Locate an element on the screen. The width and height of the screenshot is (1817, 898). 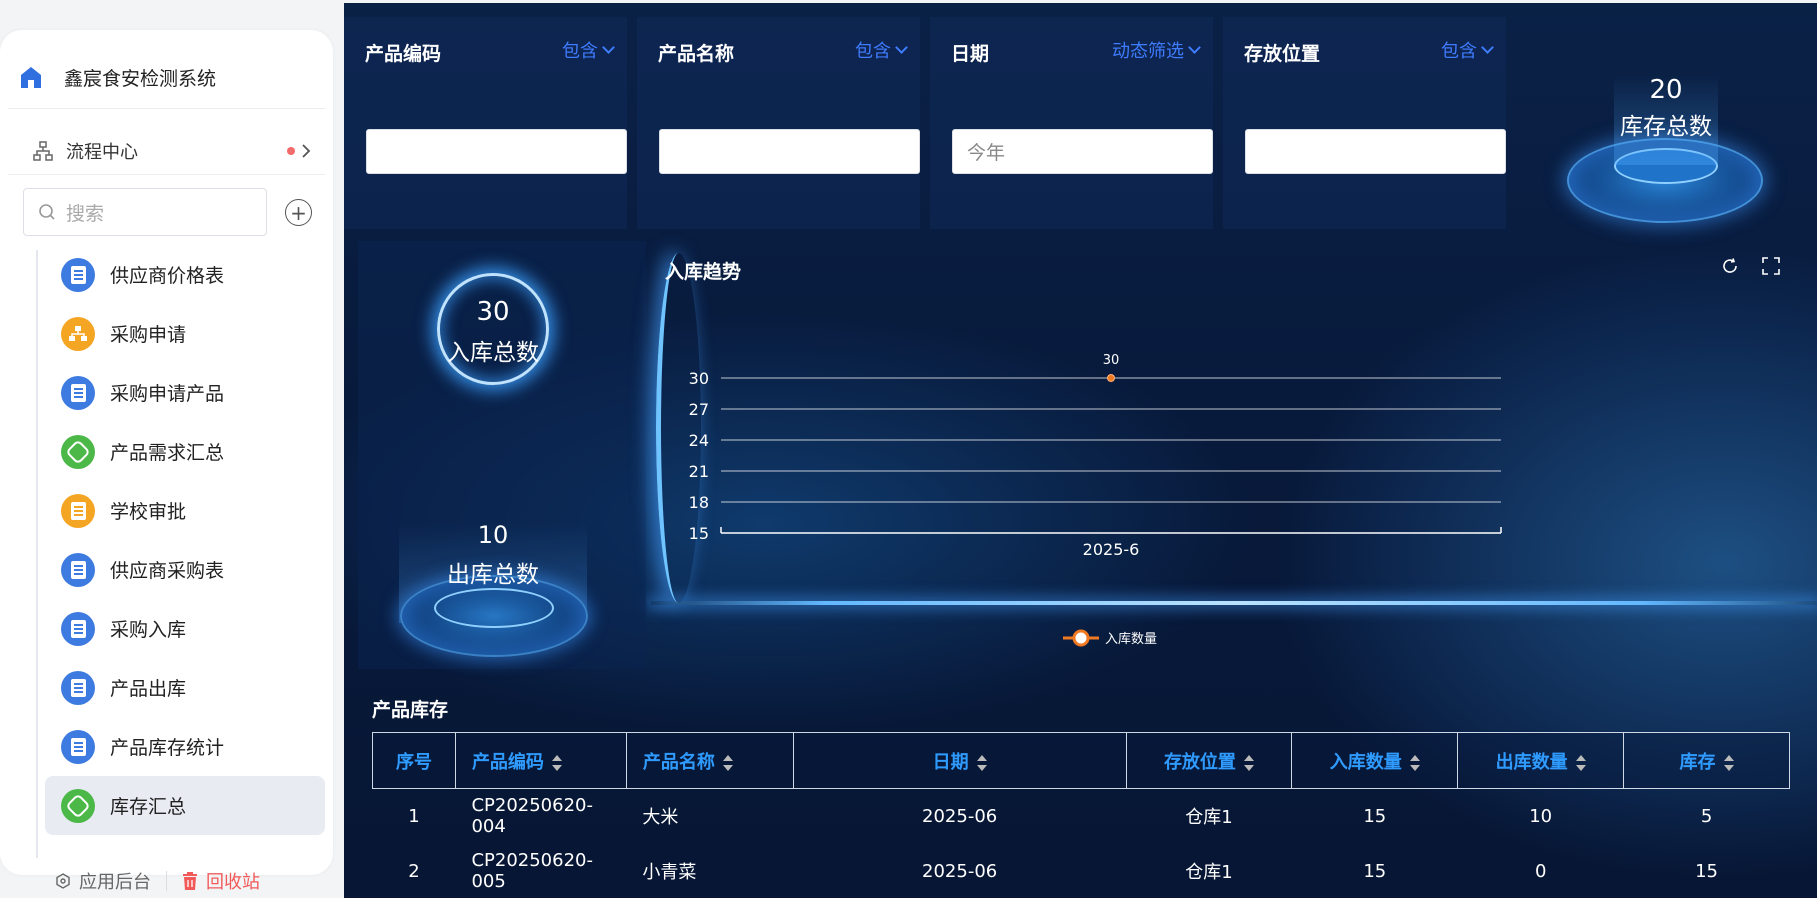
org-chart-icon is located at coordinates (43, 151).